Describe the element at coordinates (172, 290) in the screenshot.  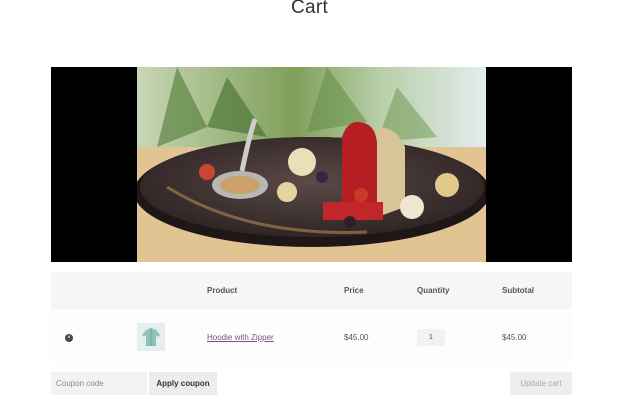
I see `header-thumbnail` at that location.